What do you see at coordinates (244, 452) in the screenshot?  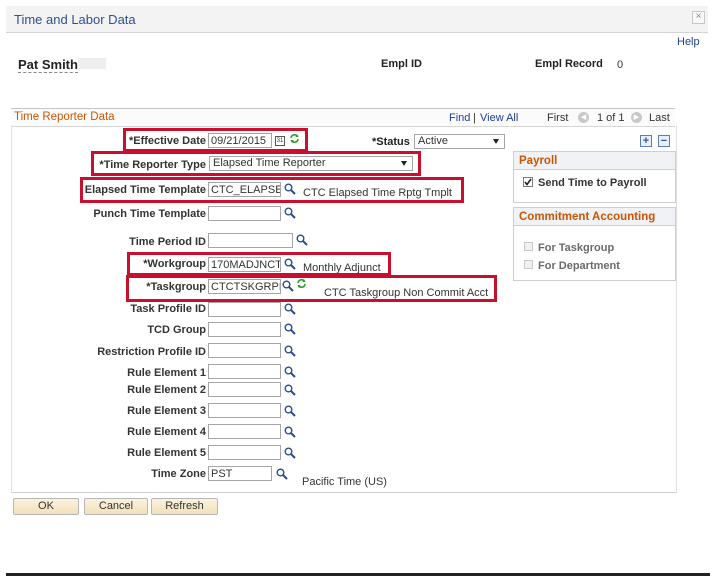 I see `rule-element-5-input` at bounding box center [244, 452].